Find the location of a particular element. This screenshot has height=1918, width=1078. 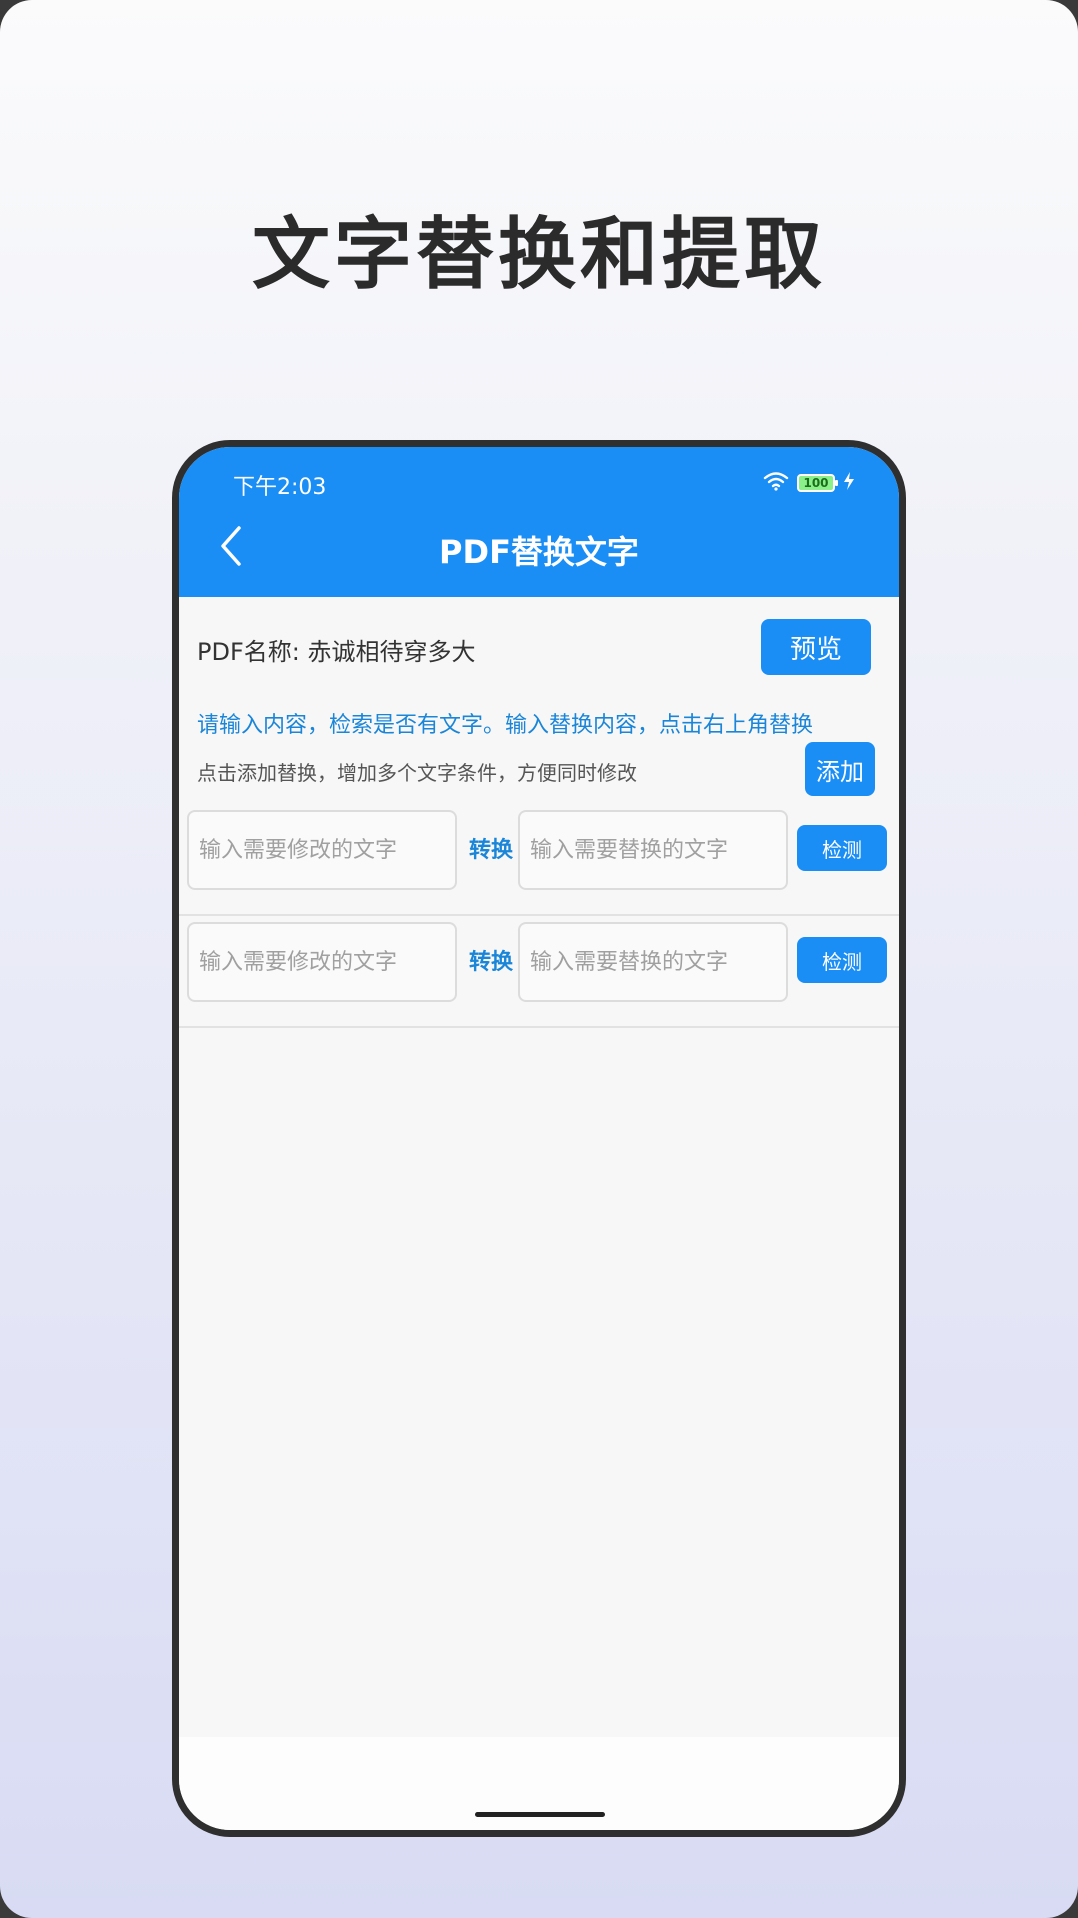

instruction-hint: 请输入内容，检索是否有文字。输入替换内容，点击右上角替换 is located at coordinates (505, 725).